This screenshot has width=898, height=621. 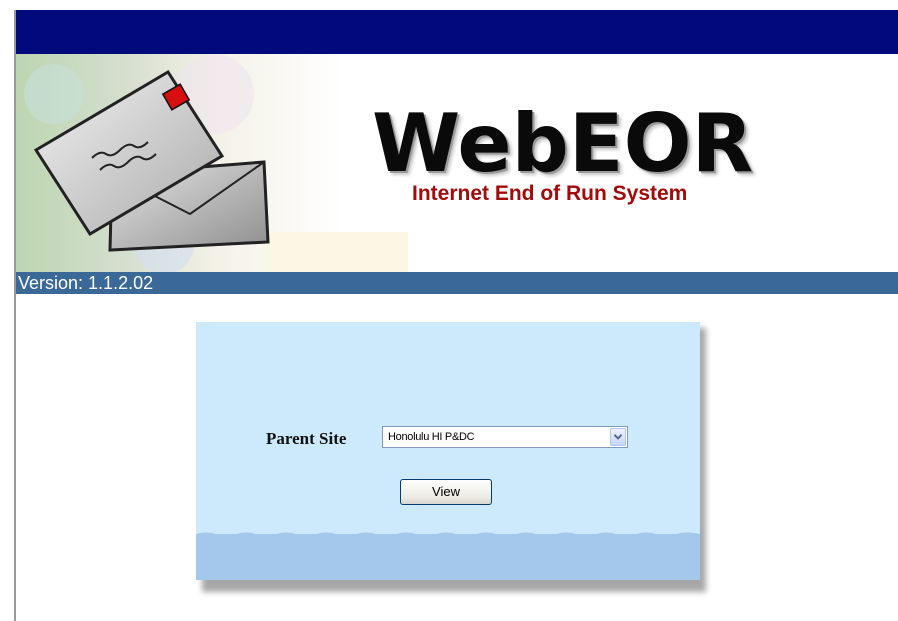 What do you see at coordinates (505, 437) in the screenshot?
I see `parent-site-select: Honolulu HI P&DC` at bounding box center [505, 437].